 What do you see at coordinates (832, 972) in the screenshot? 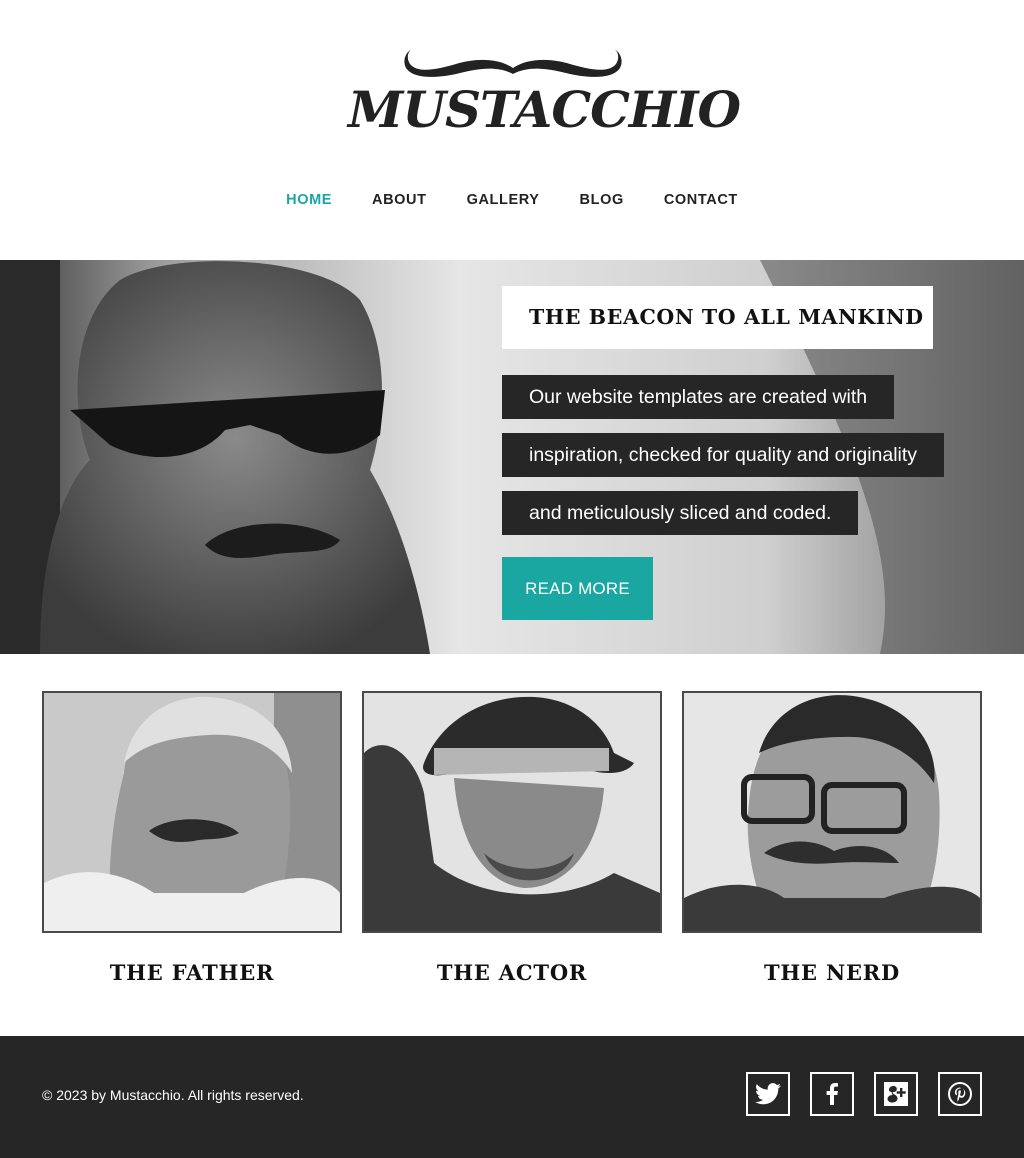
I see `card-title-nerd: THE NERD` at bounding box center [832, 972].